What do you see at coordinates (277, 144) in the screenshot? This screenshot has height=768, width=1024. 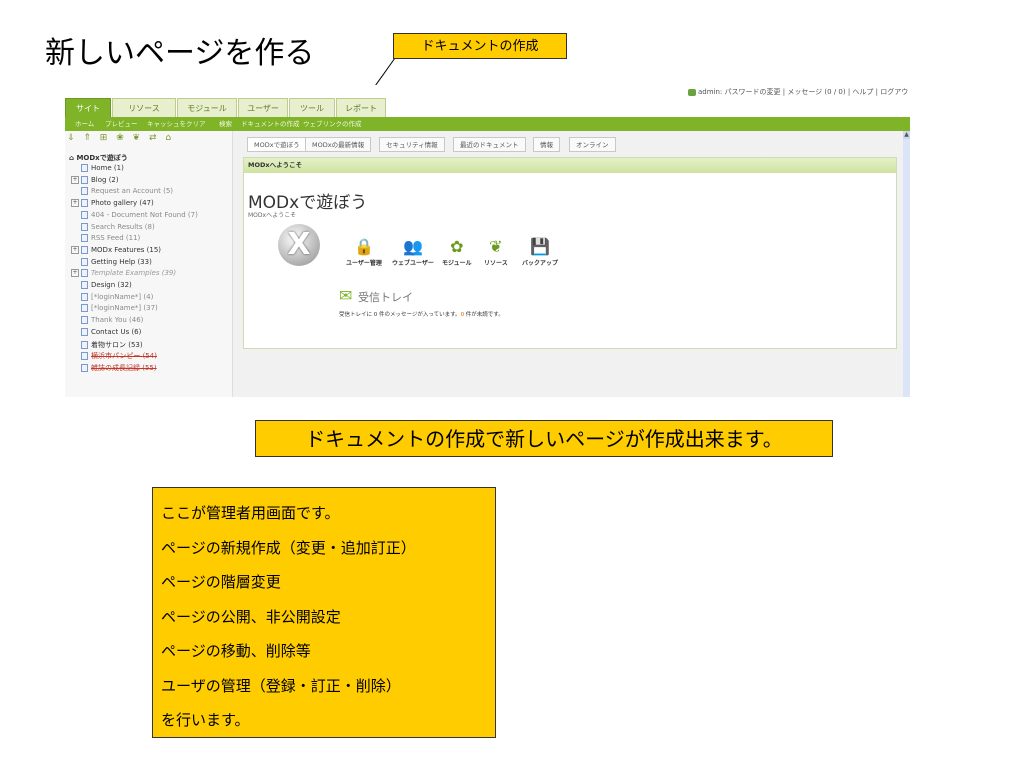 I see `tab-welcome: MODxで遊ぼう` at bounding box center [277, 144].